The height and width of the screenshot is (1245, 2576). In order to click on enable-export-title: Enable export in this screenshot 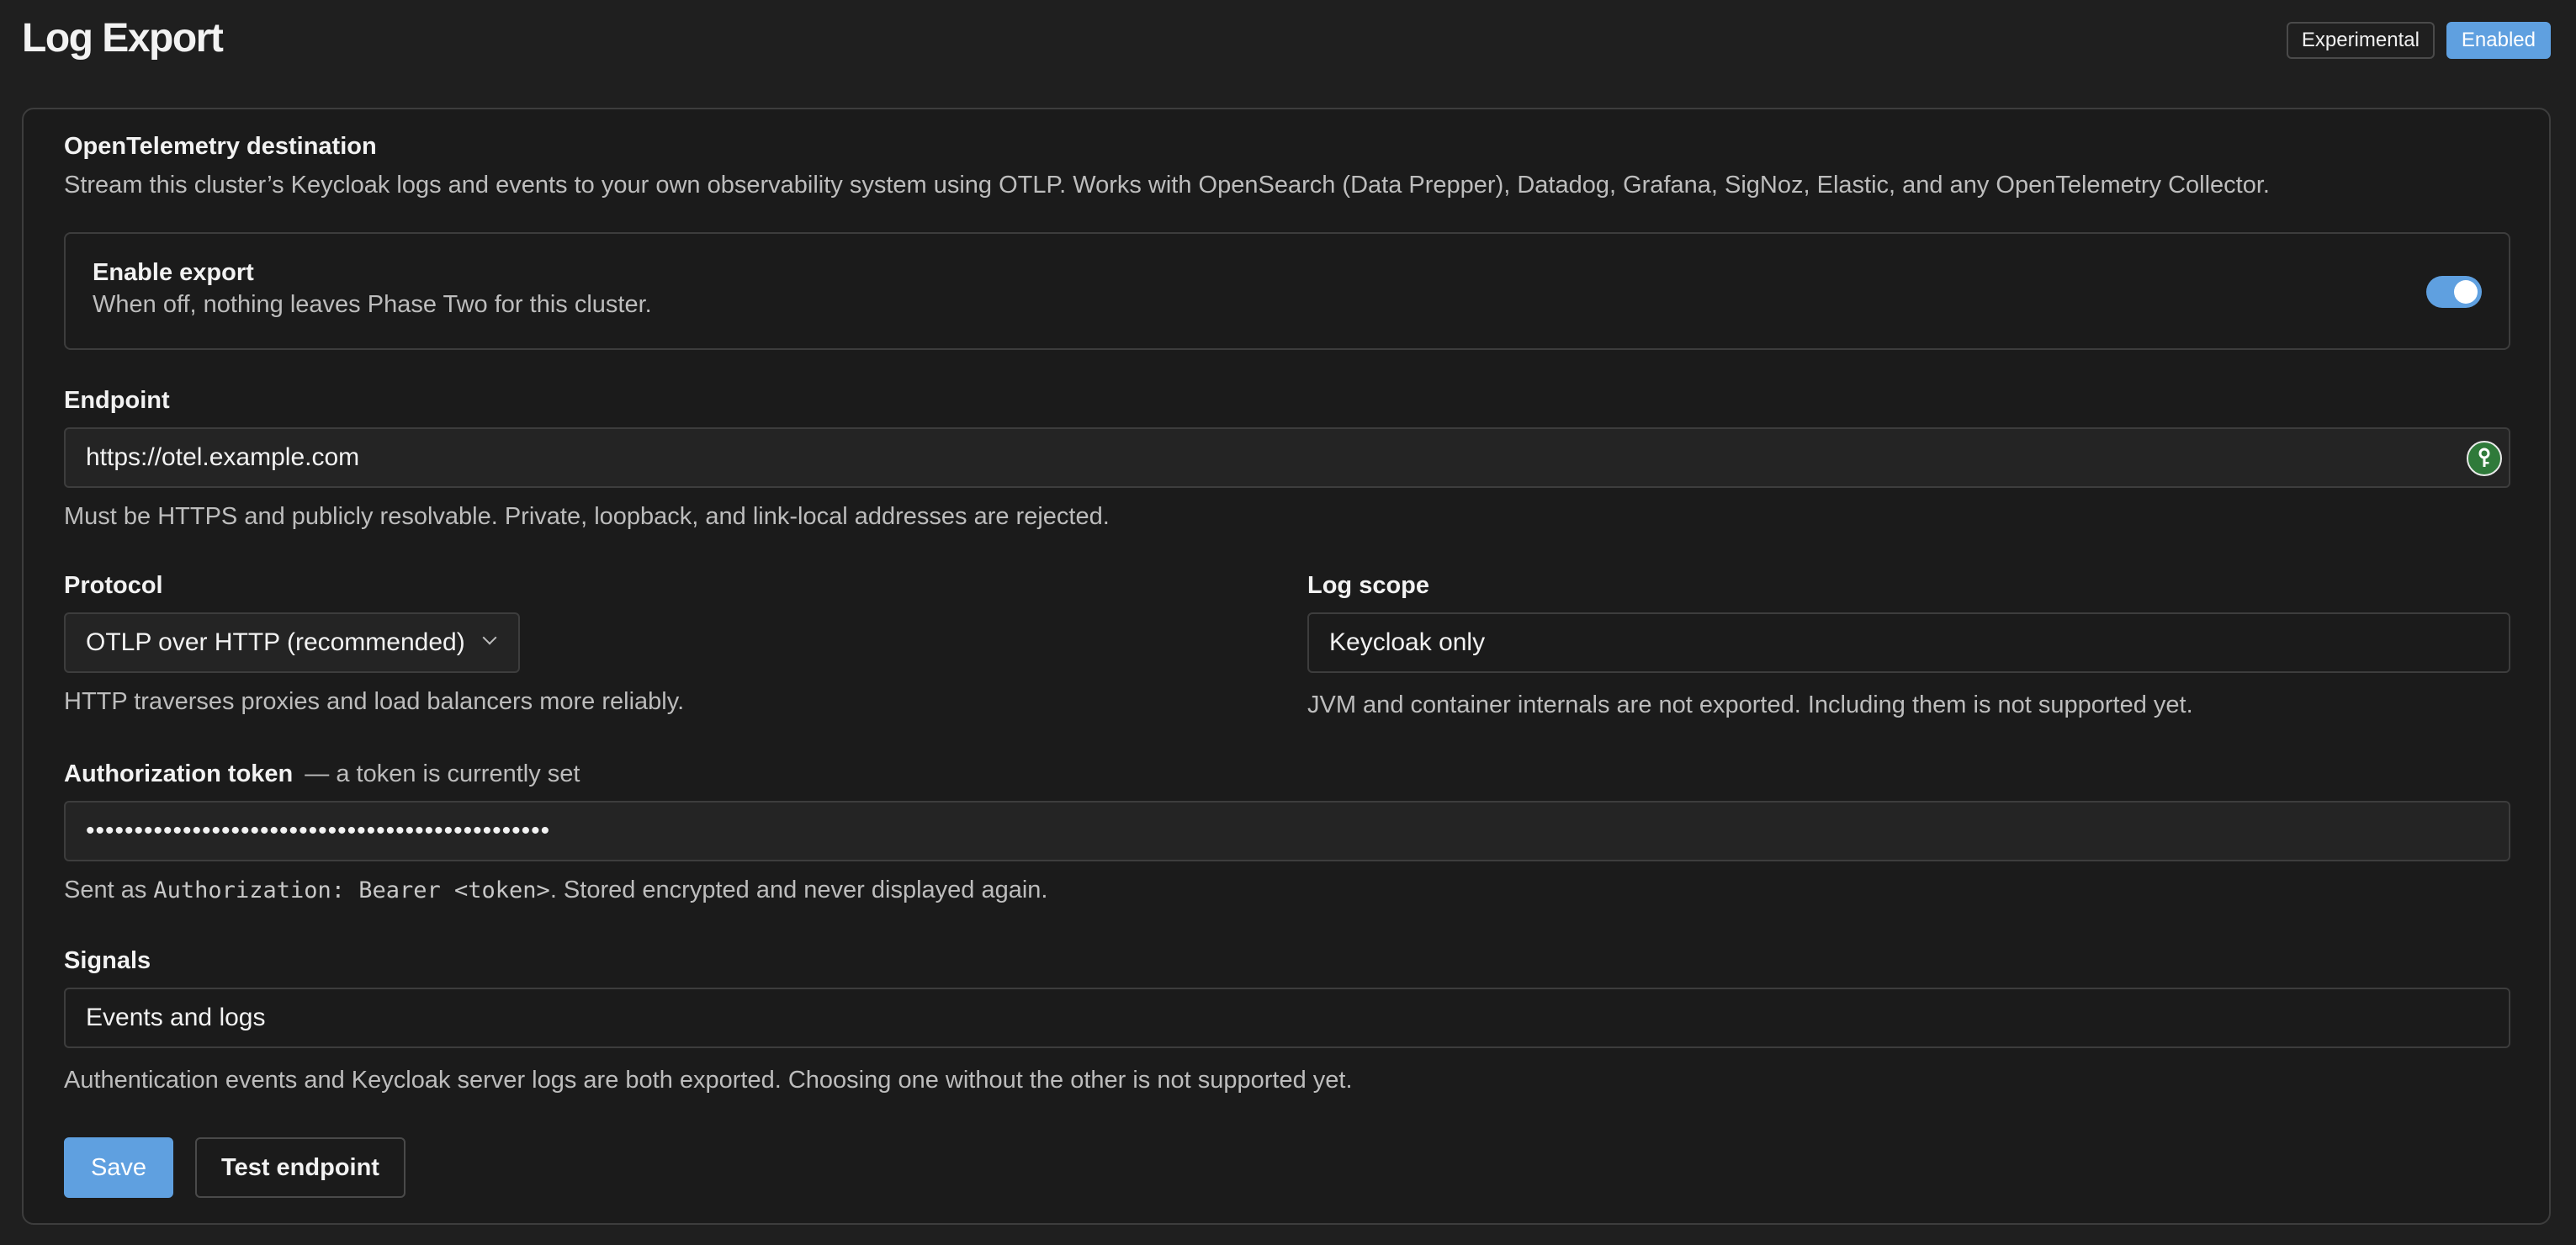, I will do `click(173, 272)`.